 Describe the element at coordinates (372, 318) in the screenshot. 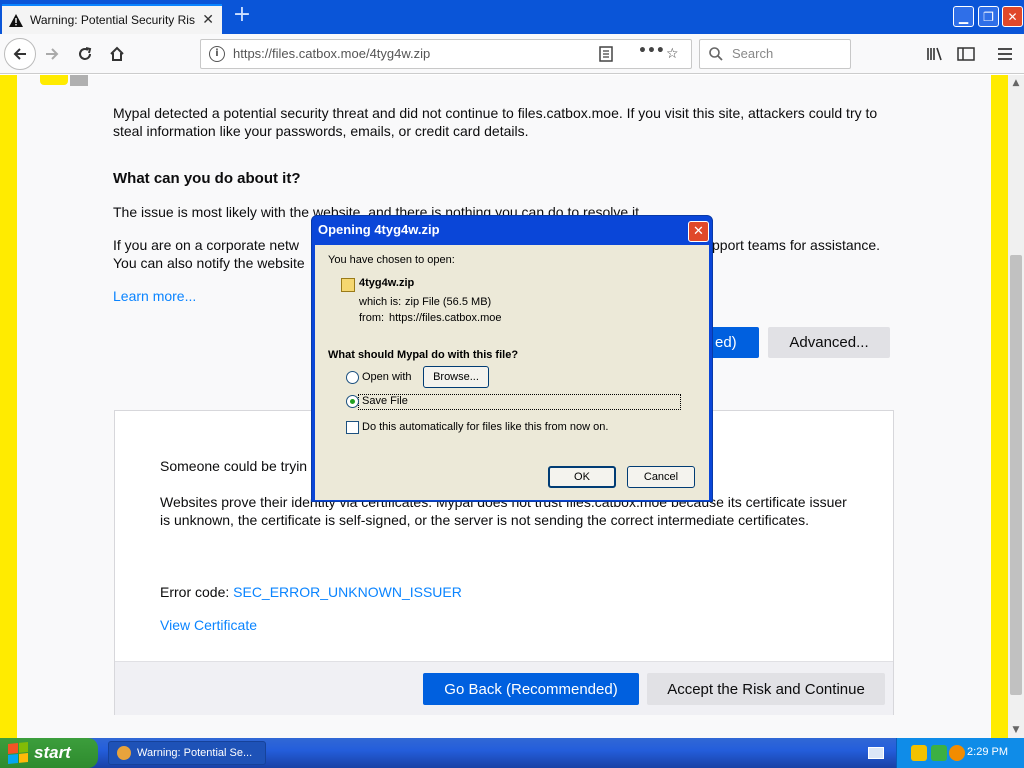

I see `from-label: from:` at that location.